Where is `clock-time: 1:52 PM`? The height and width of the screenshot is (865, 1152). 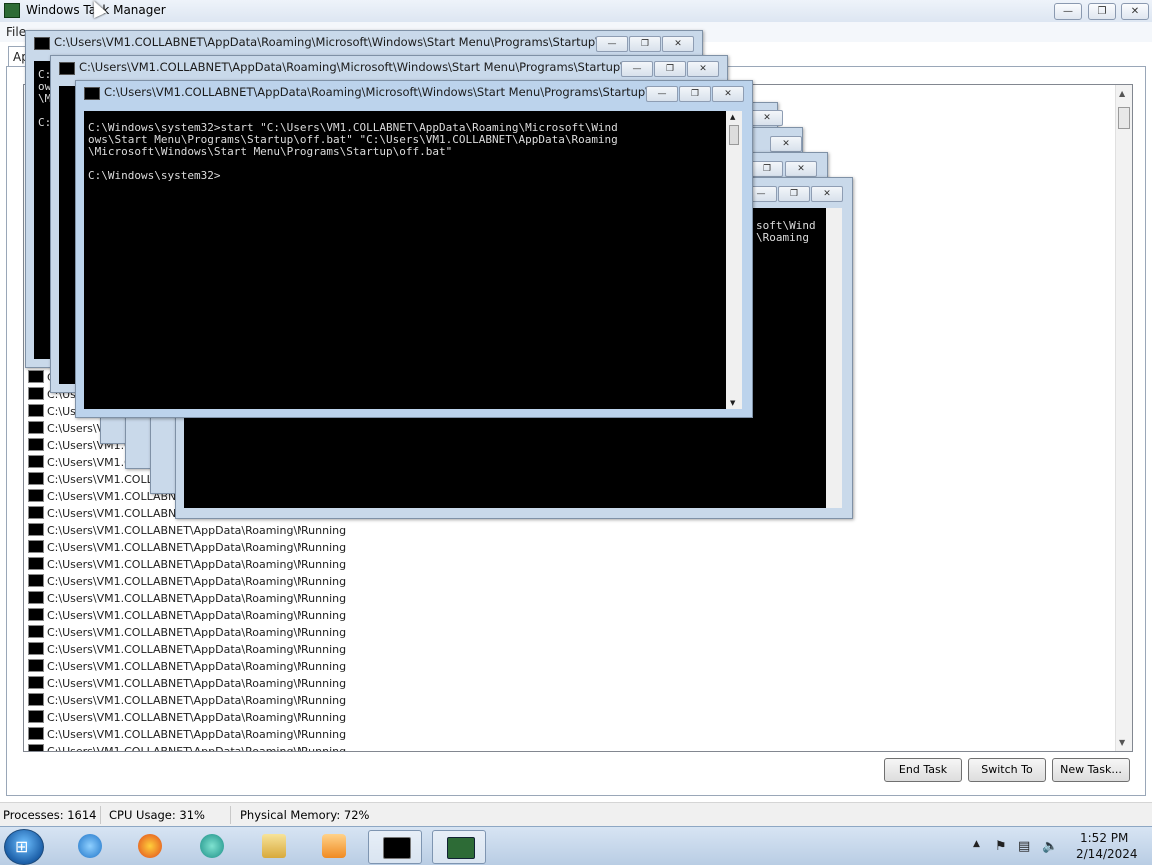 clock-time: 1:52 PM is located at coordinates (1104, 838).